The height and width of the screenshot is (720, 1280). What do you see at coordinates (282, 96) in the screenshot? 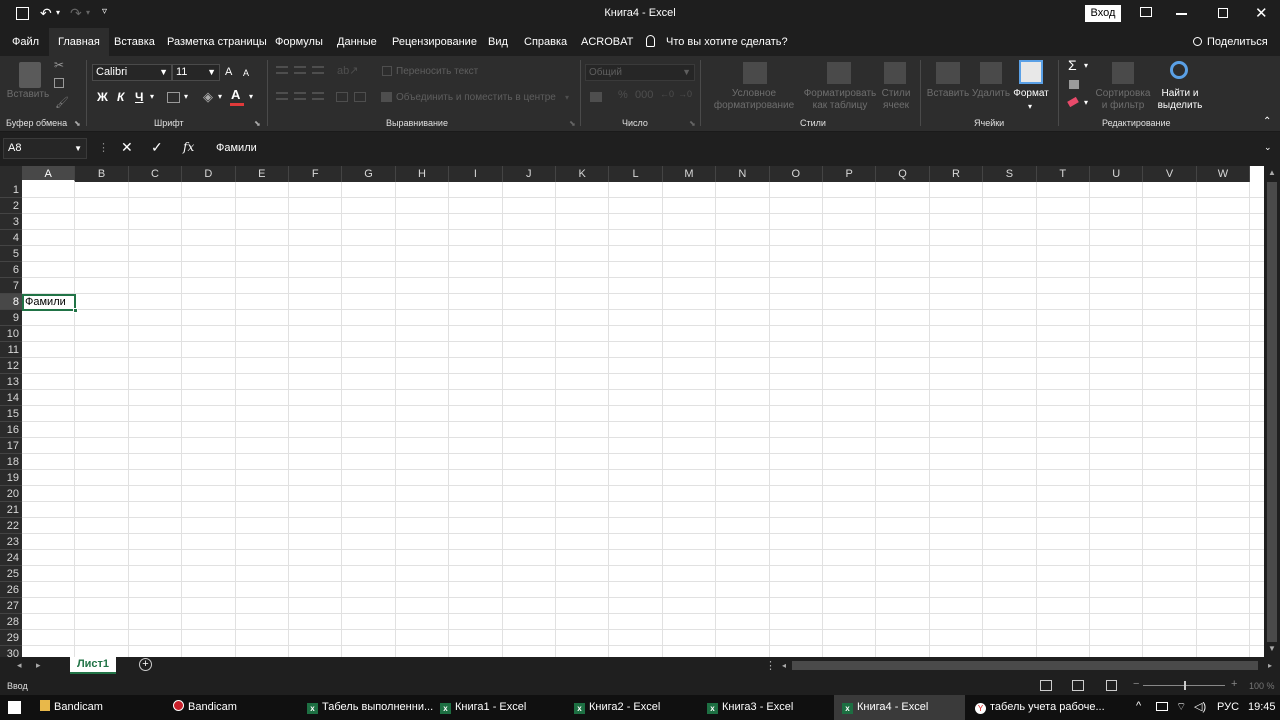
I see `align-left-icon` at bounding box center [282, 96].